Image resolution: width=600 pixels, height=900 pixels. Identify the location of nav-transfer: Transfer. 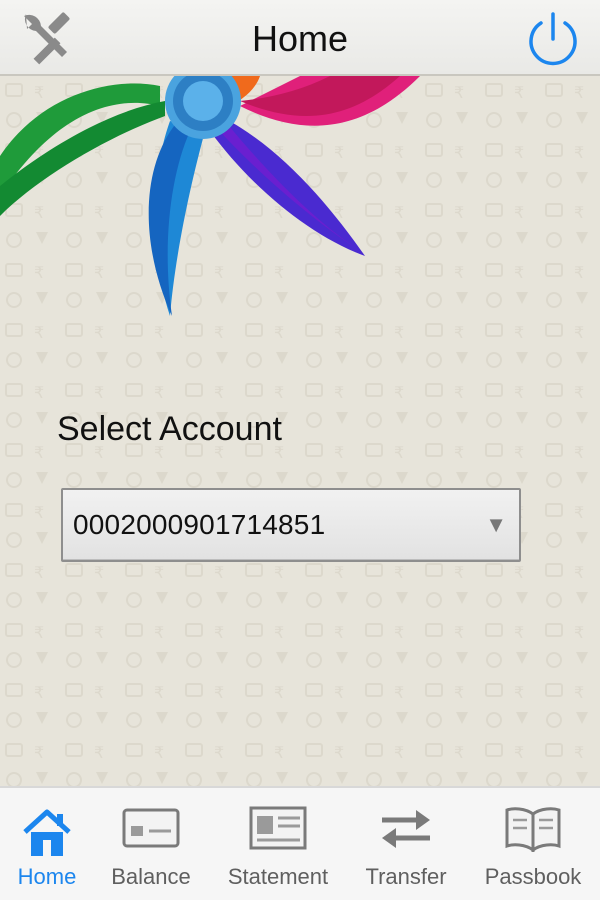
(406, 844).